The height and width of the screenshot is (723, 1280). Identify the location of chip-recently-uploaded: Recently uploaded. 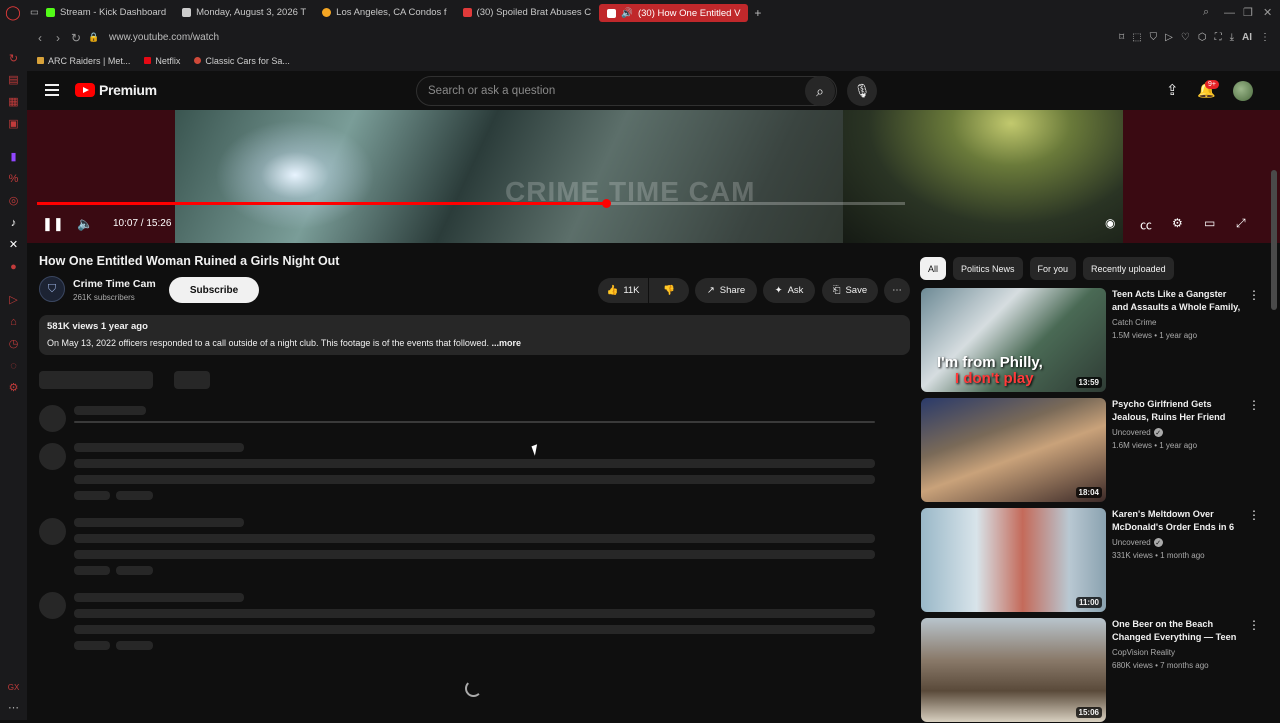
(1128, 268).